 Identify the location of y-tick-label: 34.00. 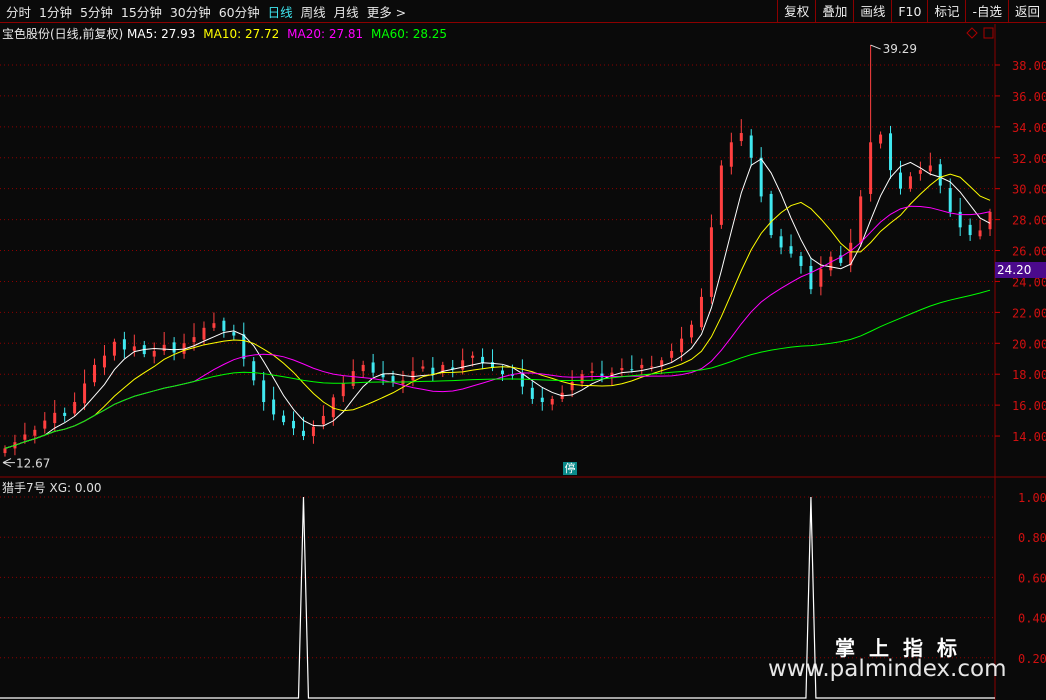
(1029, 128).